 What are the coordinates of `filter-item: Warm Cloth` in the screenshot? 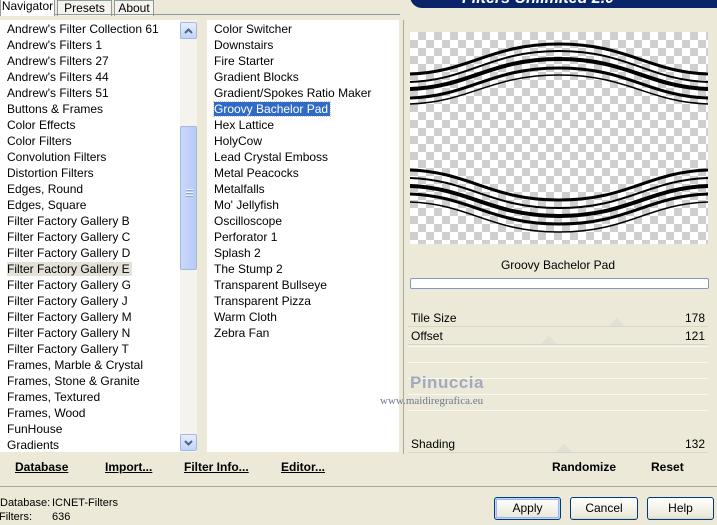 It's located at (303, 317).